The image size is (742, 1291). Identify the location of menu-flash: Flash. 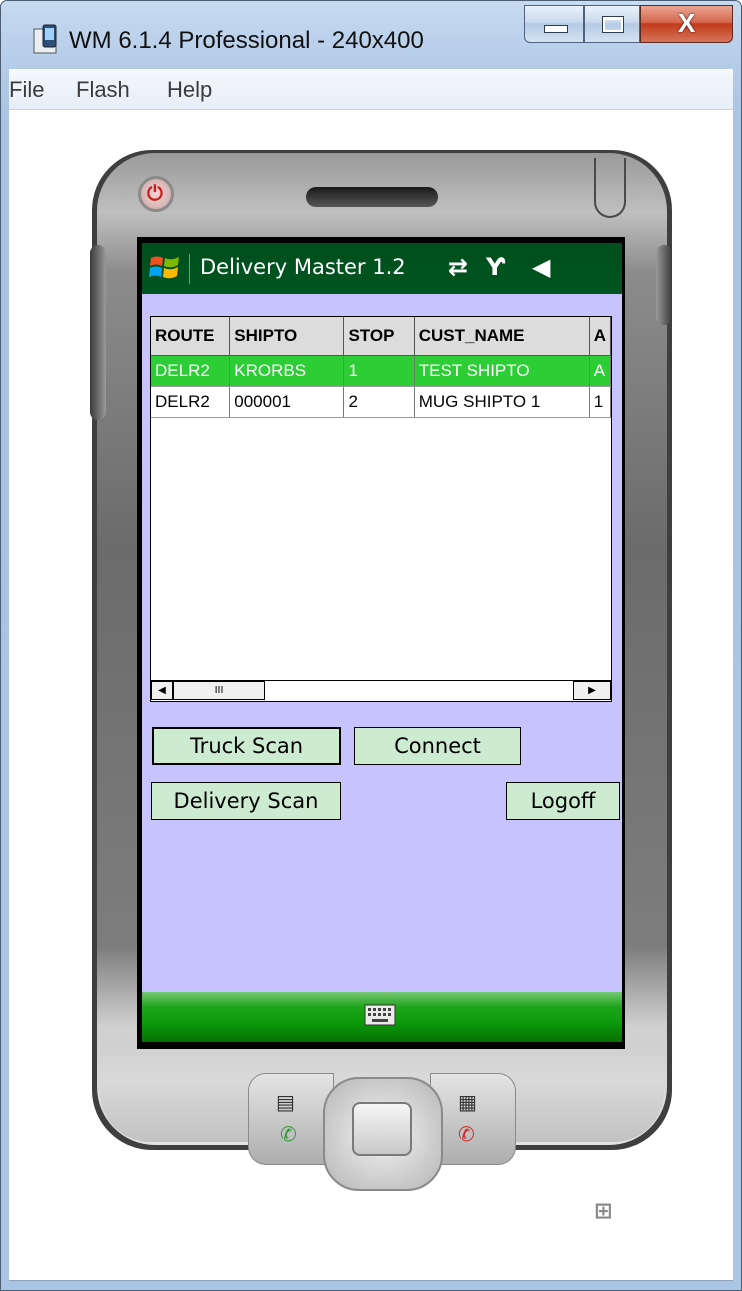
(103, 90).